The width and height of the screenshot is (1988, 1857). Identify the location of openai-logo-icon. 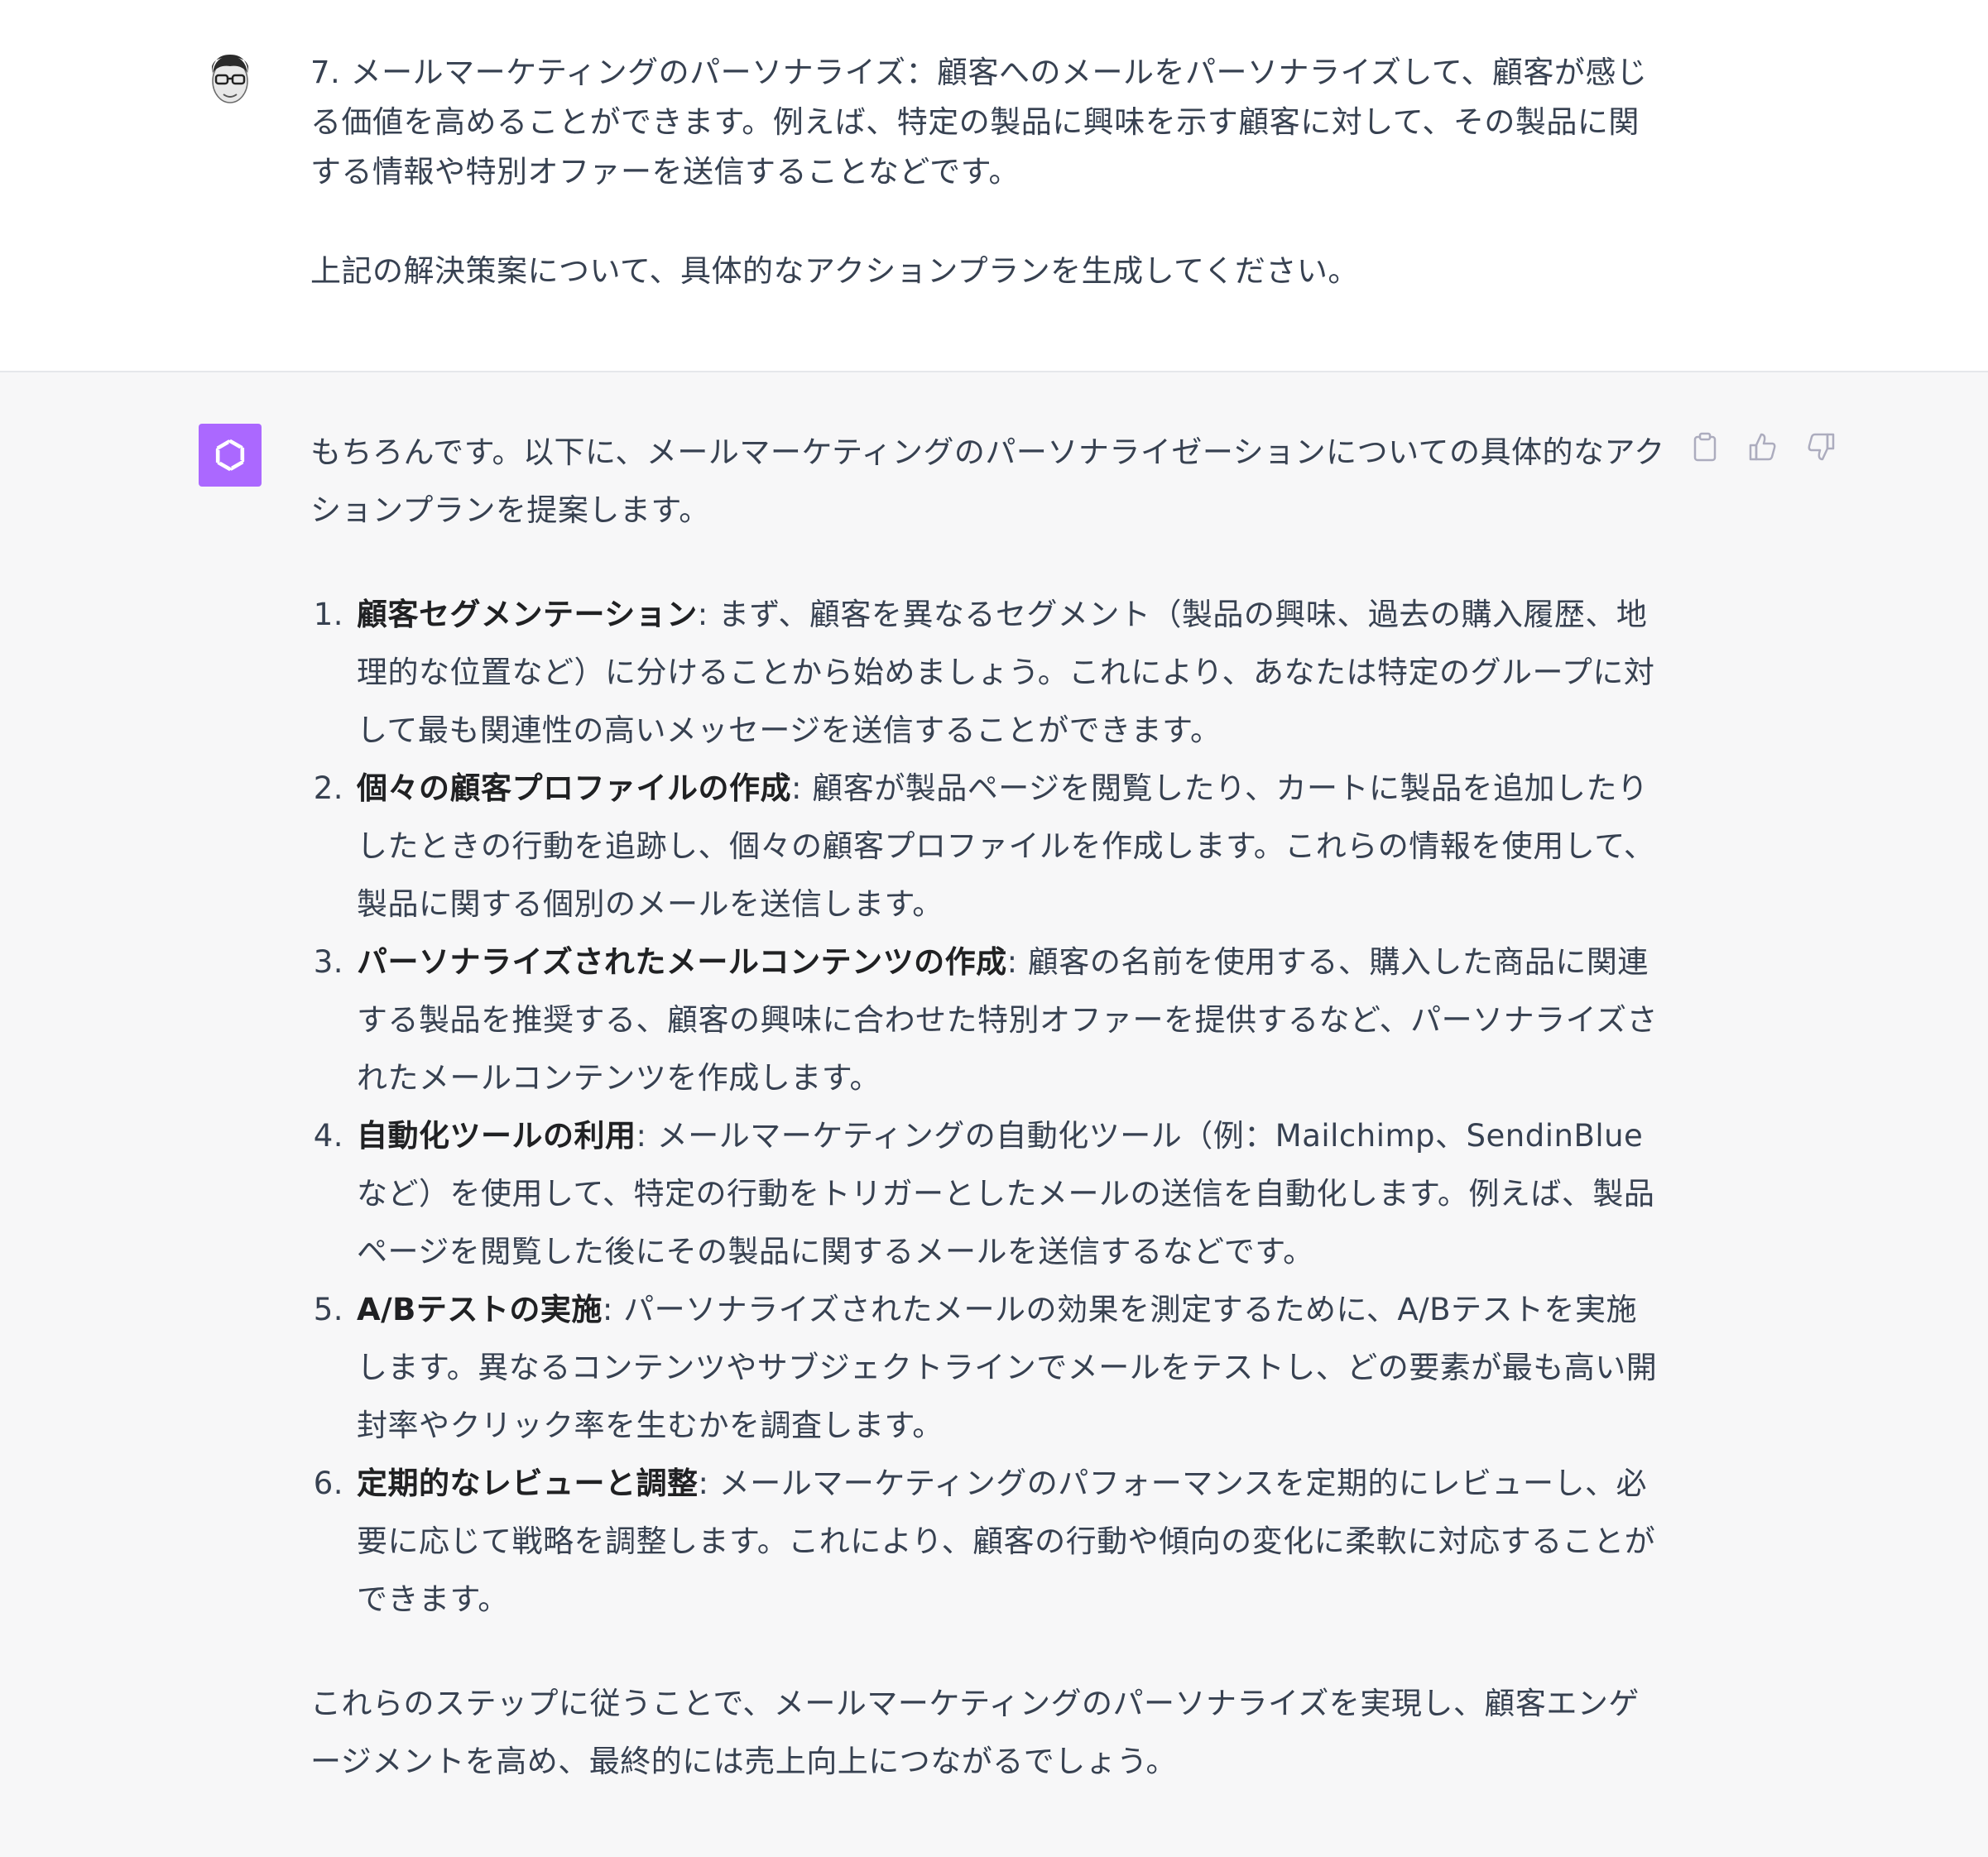
(230, 455).